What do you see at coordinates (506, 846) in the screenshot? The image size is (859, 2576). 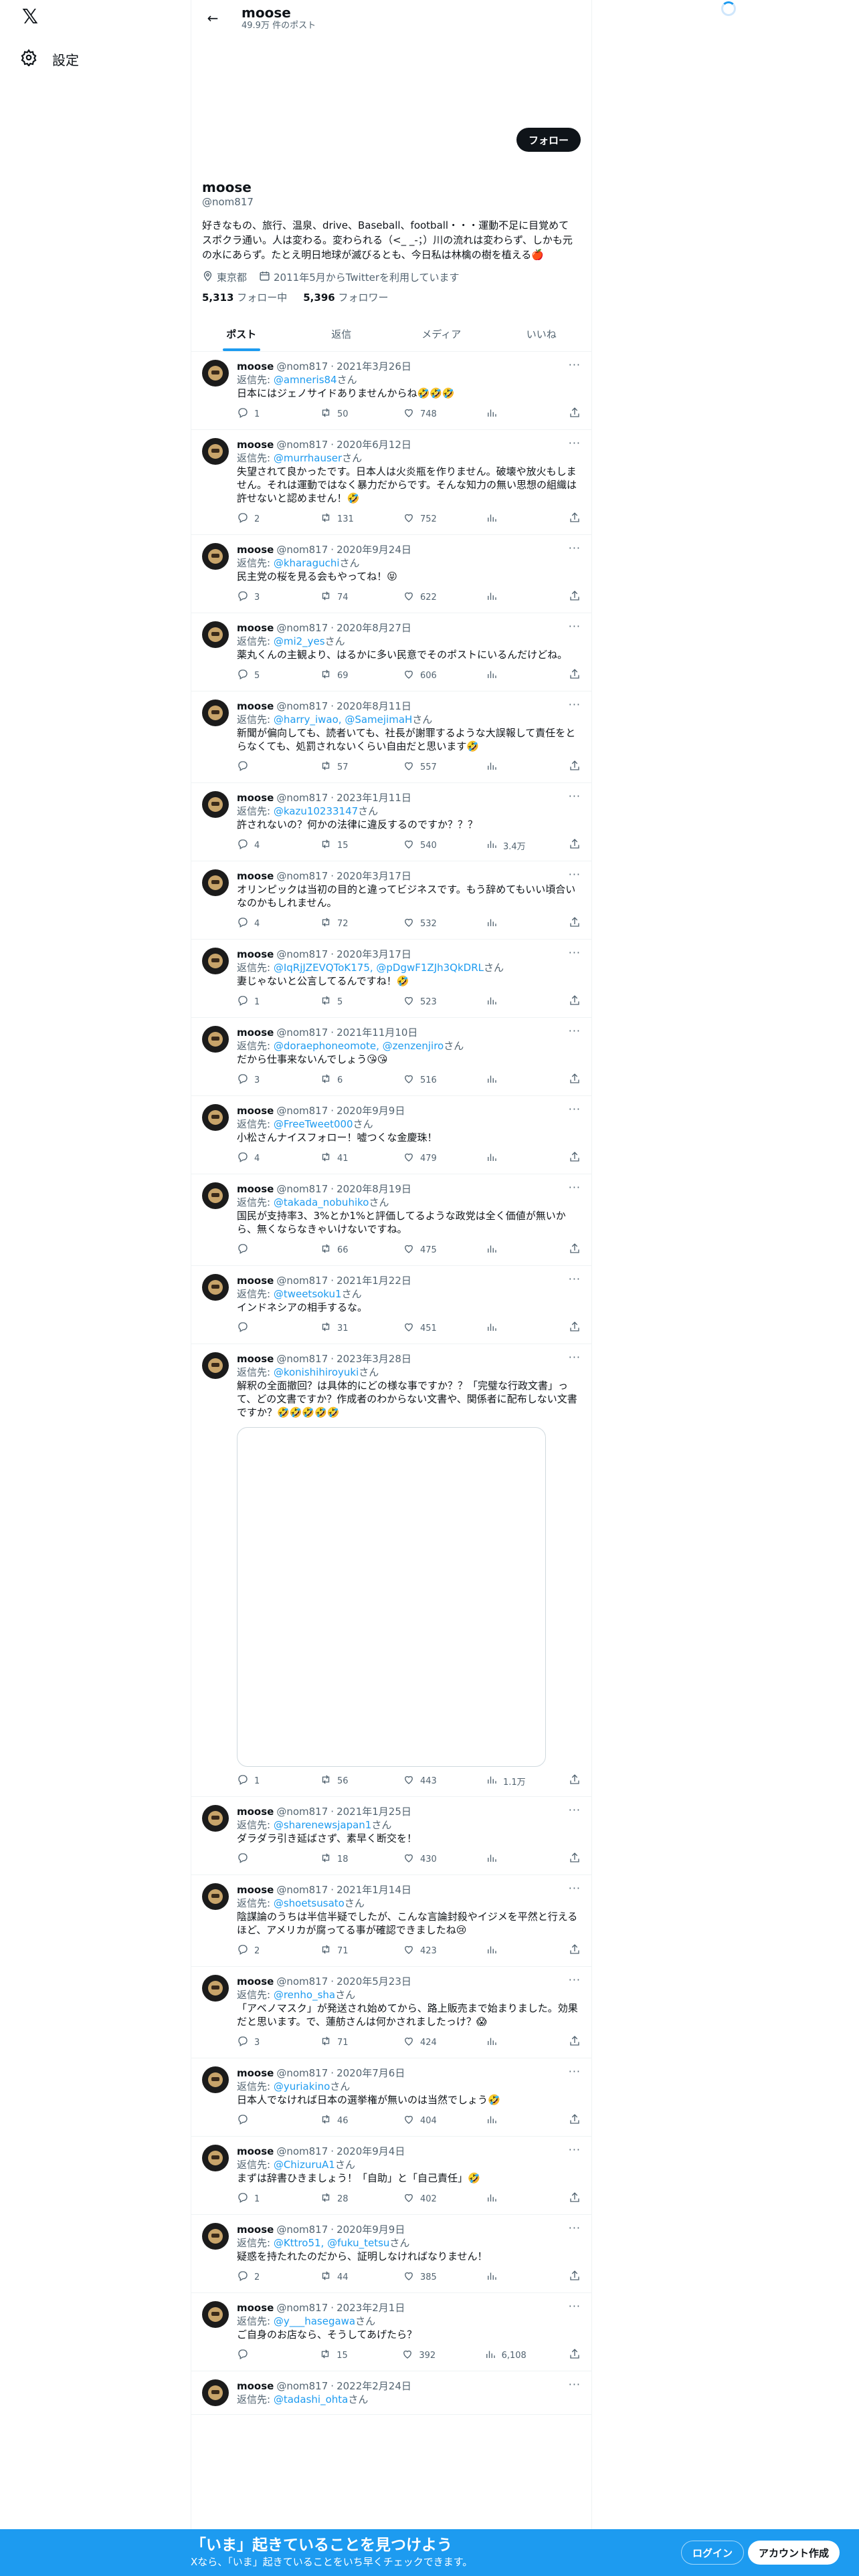 I see `views-button: 3.4万` at bounding box center [506, 846].